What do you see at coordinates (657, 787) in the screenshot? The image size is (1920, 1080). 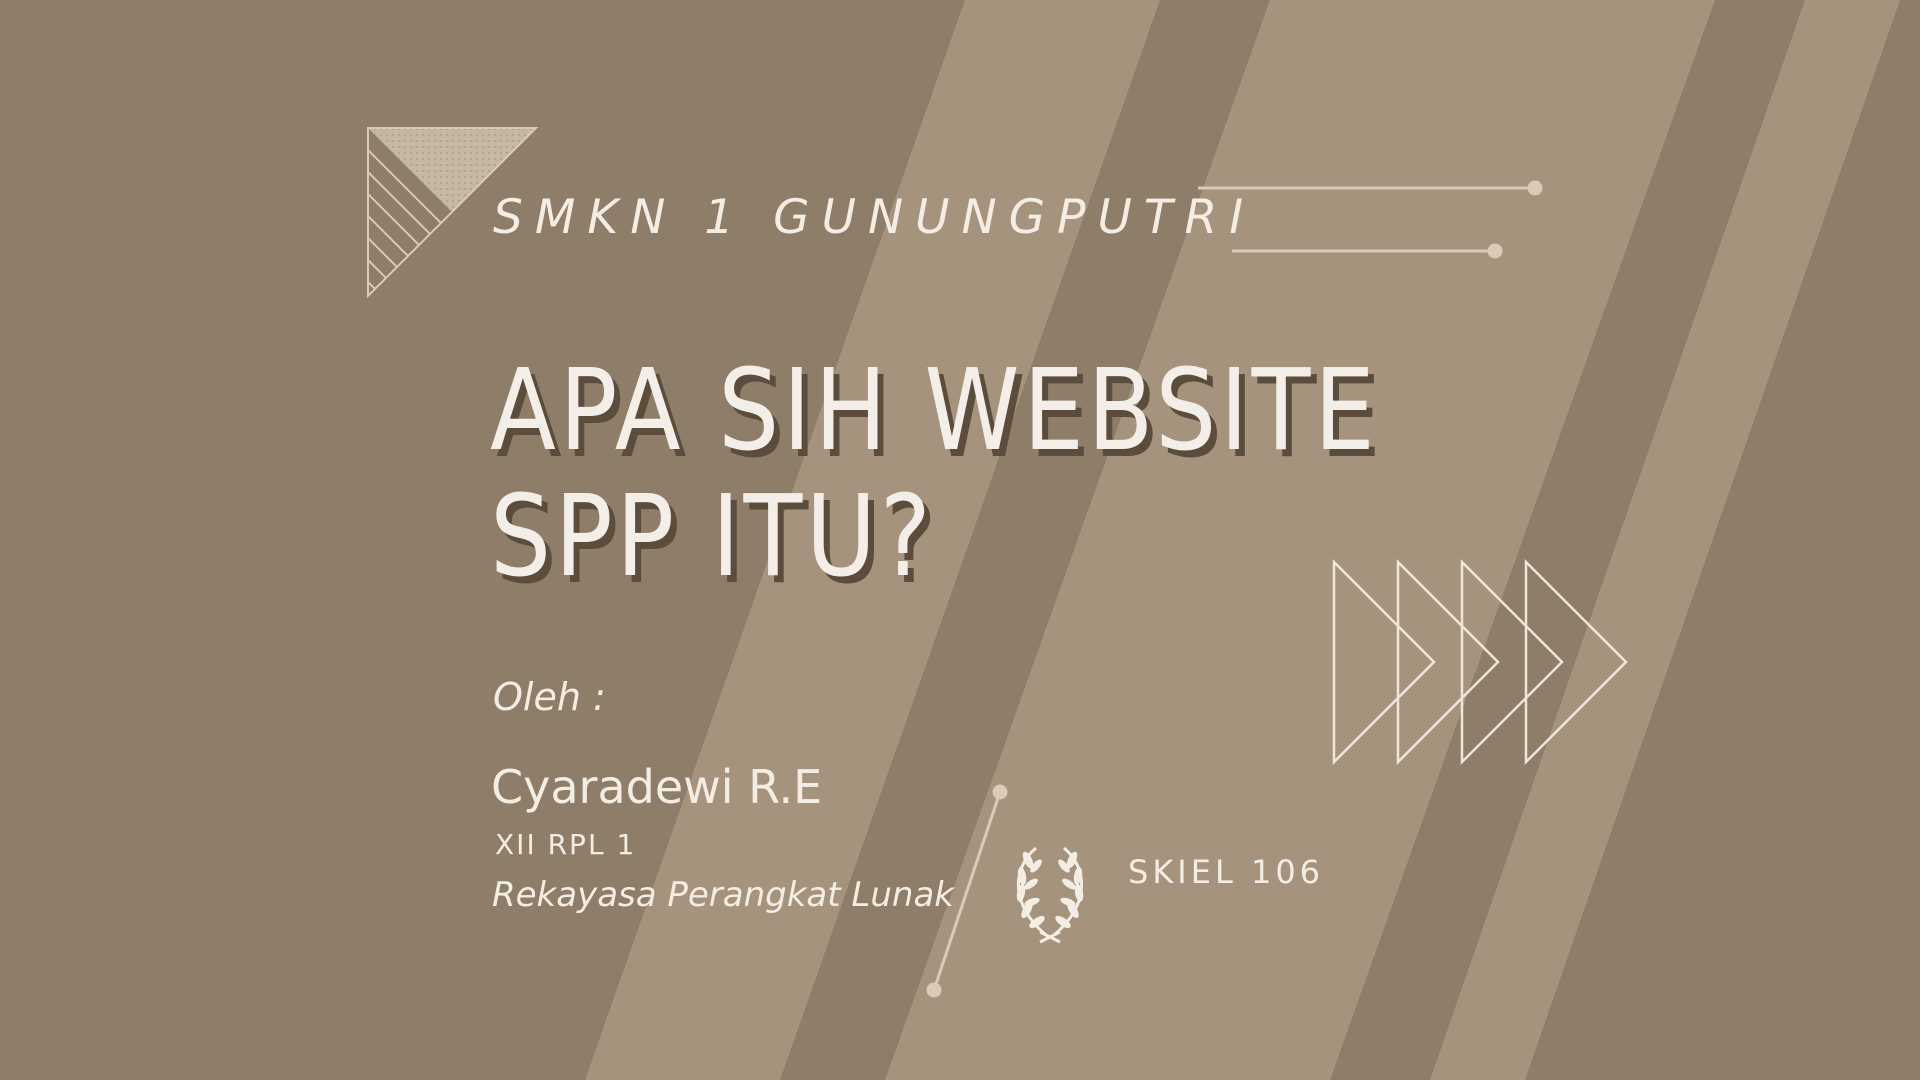 I see `author-name: Cyaradewi R.E` at bounding box center [657, 787].